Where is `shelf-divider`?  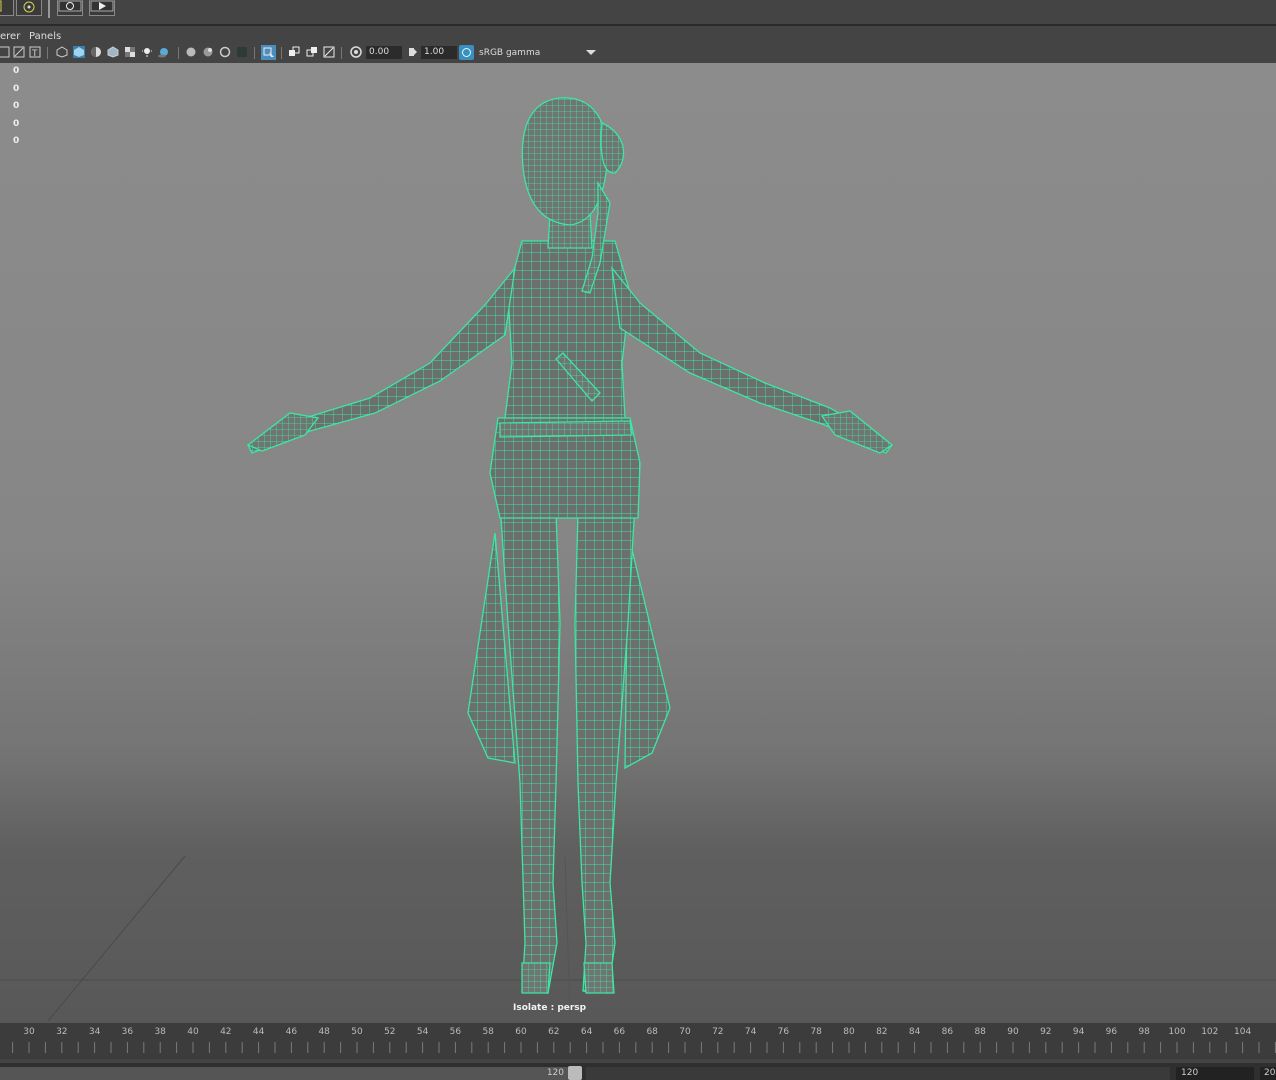
shelf-divider is located at coordinates (49, 9).